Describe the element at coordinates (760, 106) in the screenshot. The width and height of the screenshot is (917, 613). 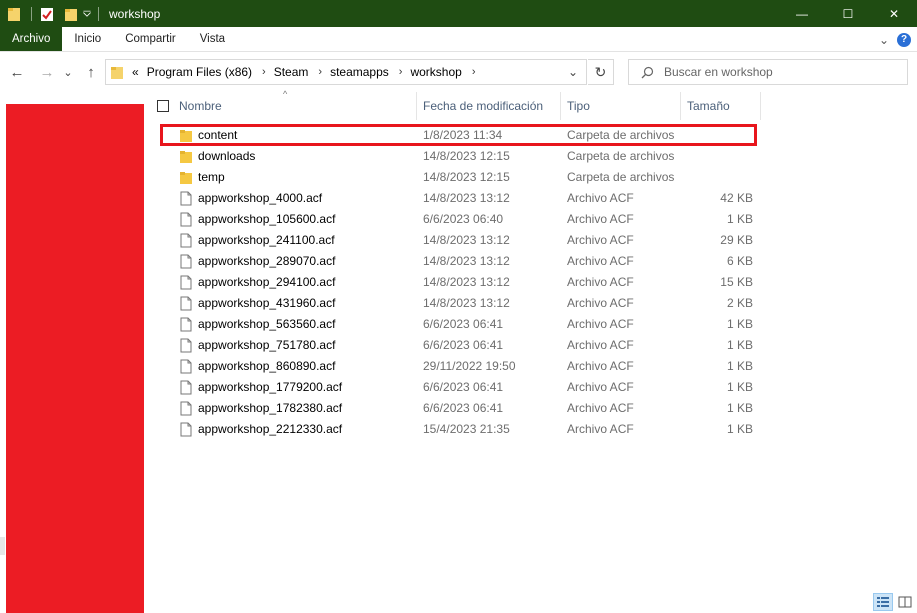
I see `column-divider` at that location.